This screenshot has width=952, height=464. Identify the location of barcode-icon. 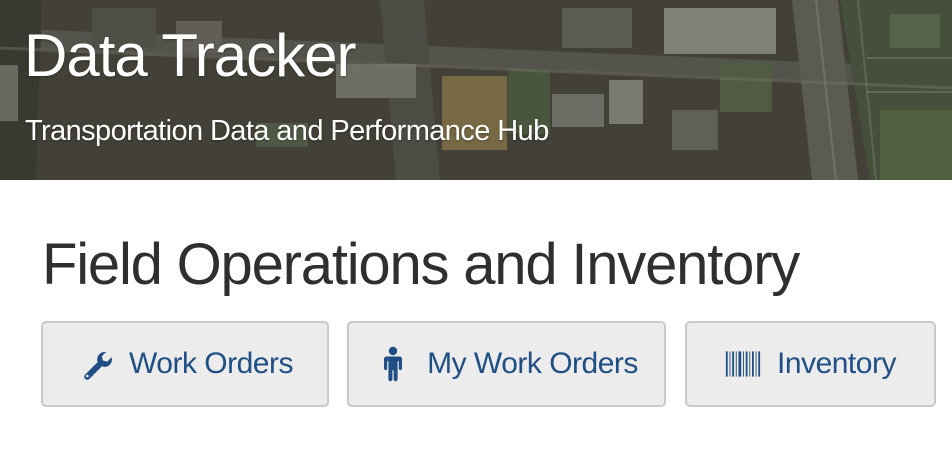
(743, 364).